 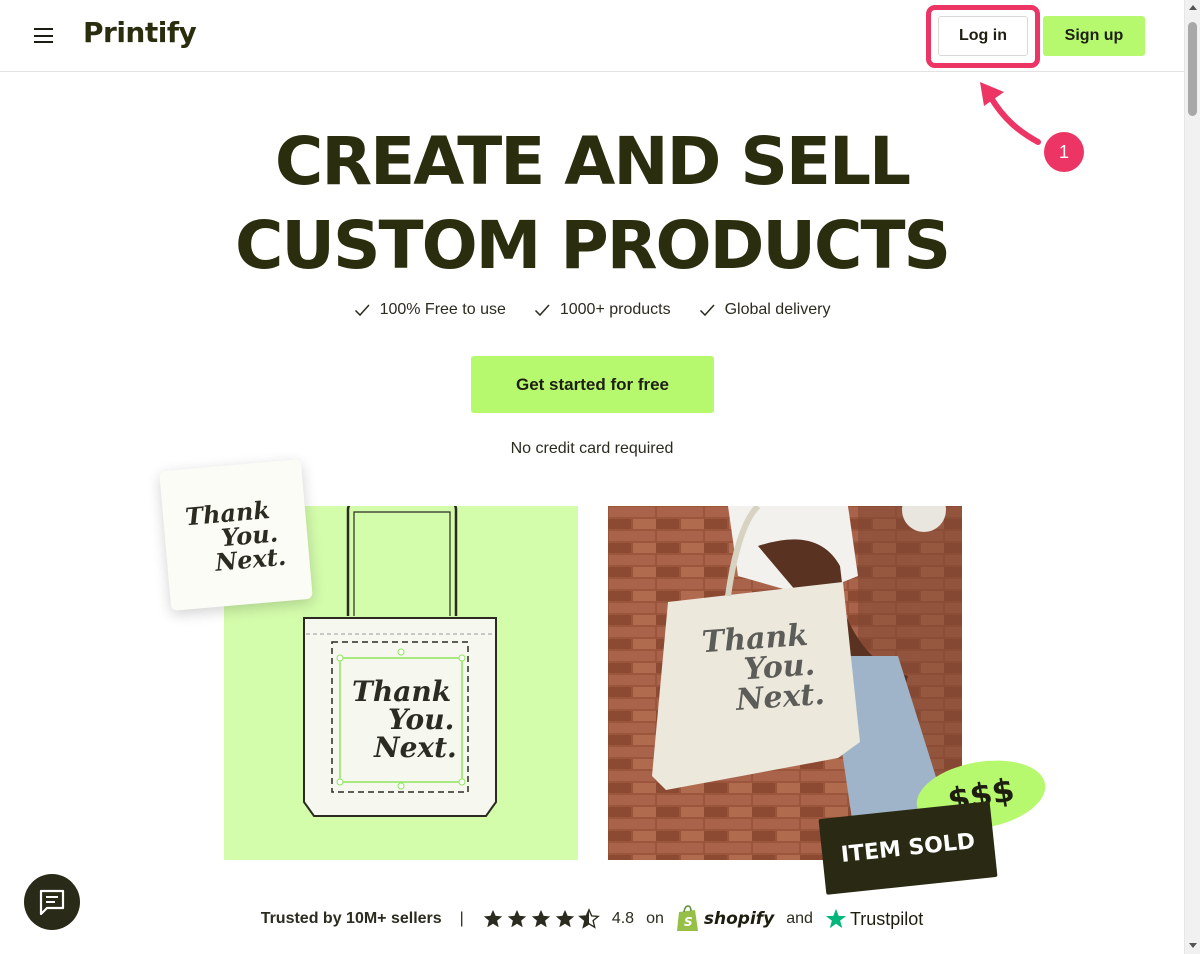 What do you see at coordinates (739, 919) in the screenshot?
I see `shopify-label: shopify` at bounding box center [739, 919].